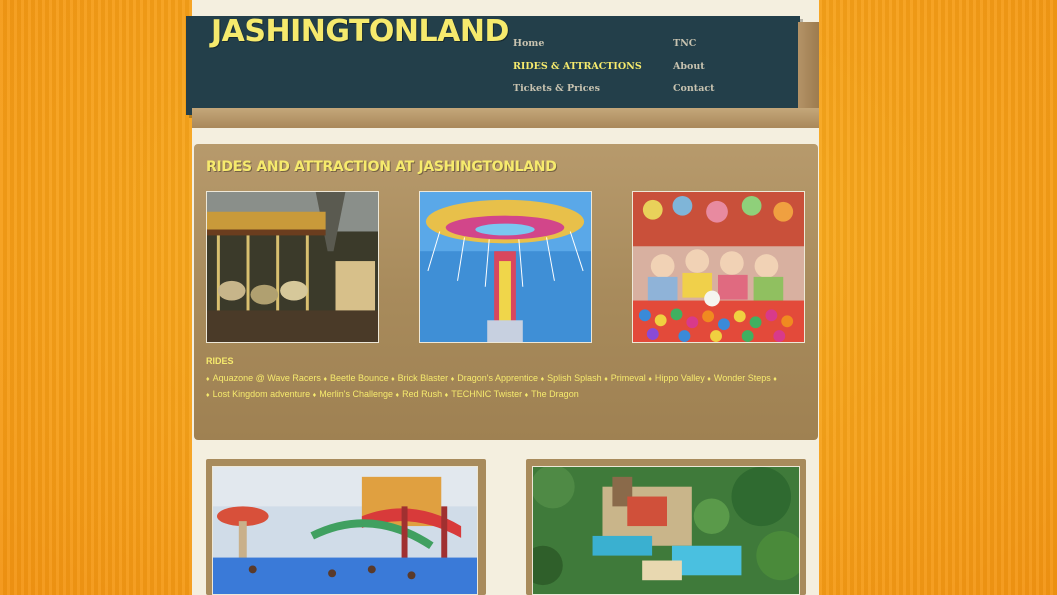 The image size is (1057, 595). What do you see at coordinates (689, 66) in the screenshot?
I see `nav-about: About` at bounding box center [689, 66].